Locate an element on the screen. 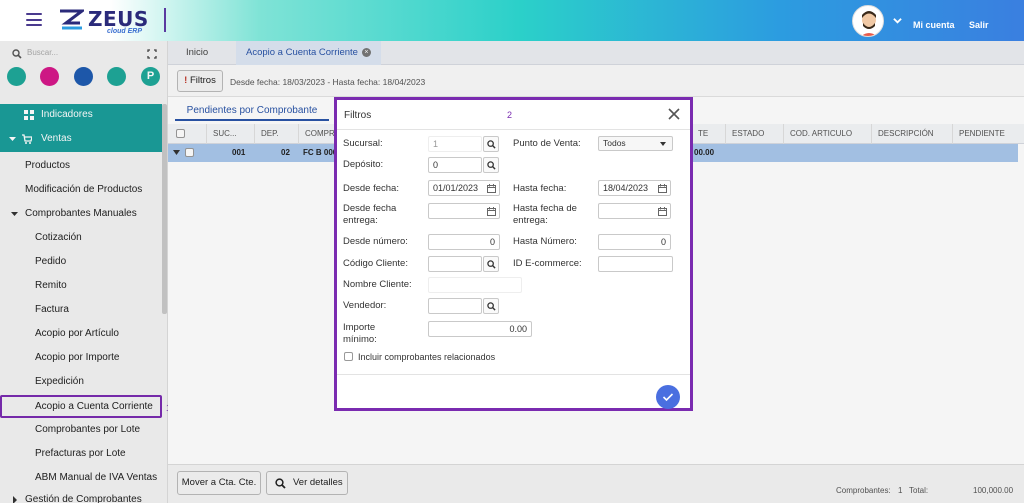 The width and height of the screenshot is (1024, 503). deposito-search-button is located at coordinates (491, 165).